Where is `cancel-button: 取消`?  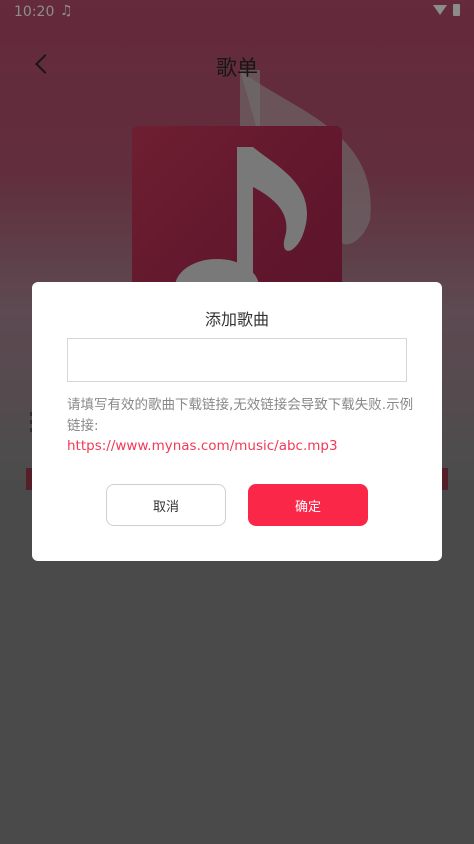
cancel-button: 取消 is located at coordinates (166, 505).